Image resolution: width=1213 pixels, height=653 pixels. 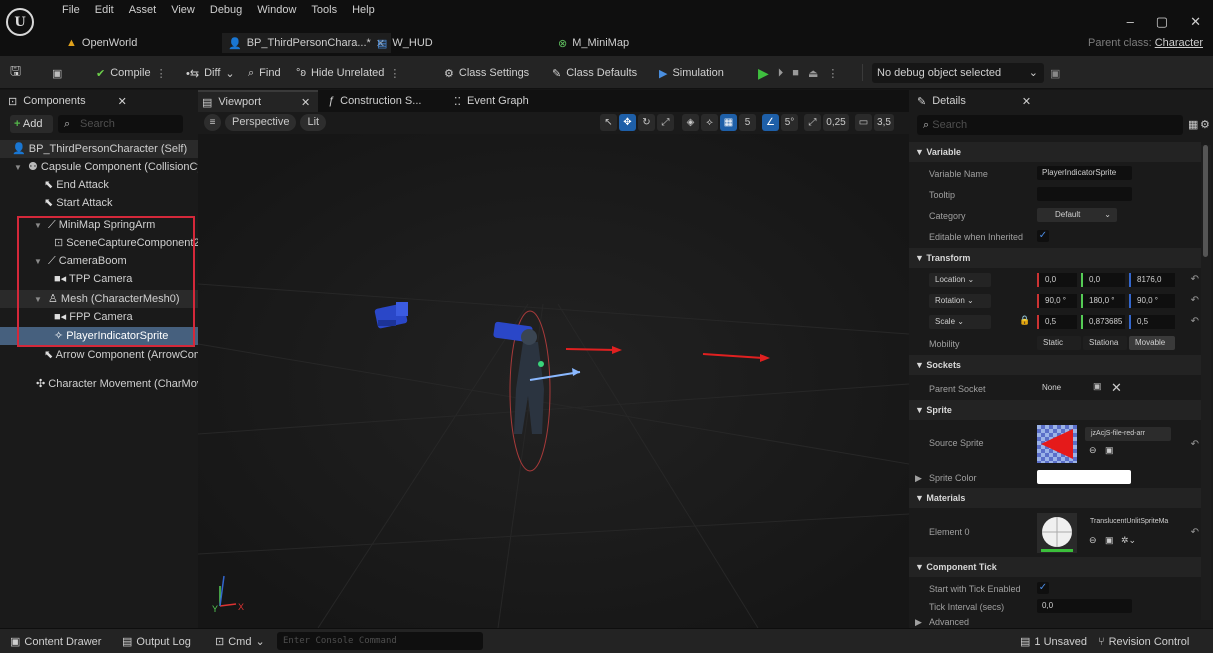 I want to click on minimize-button: –, so click(x=1130, y=22).